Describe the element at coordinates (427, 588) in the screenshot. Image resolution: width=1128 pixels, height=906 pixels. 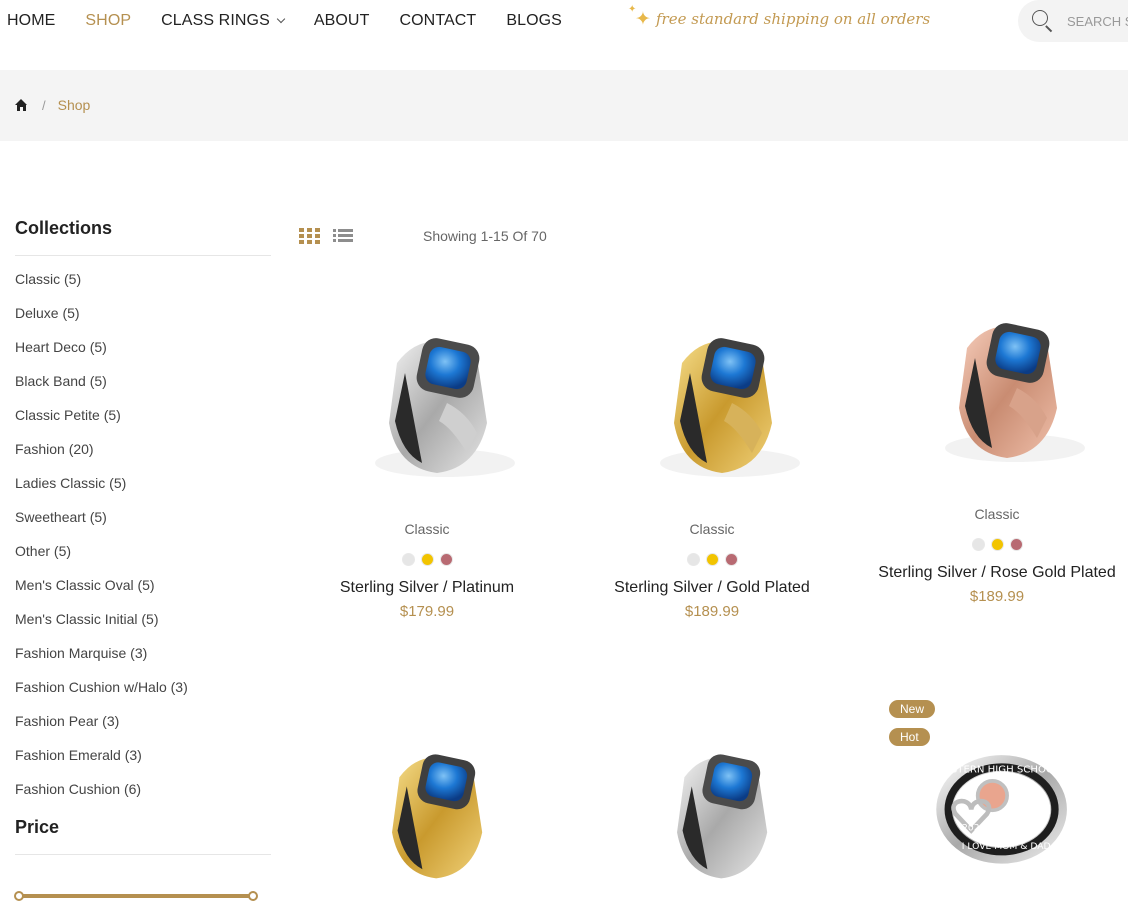
I see `product-name: Sterling Silver / Platinum` at that location.